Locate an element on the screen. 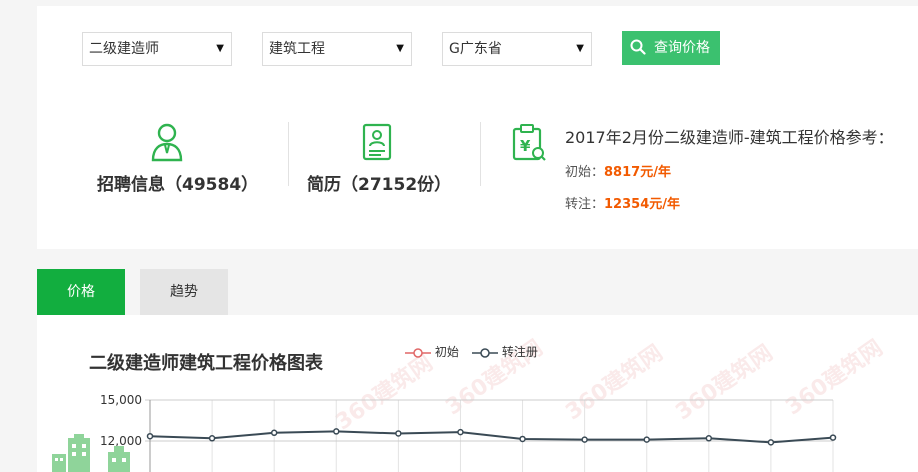 The width and height of the screenshot is (918, 472). transfer-price: 转注：12354元/年 is located at coordinates (622, 202).